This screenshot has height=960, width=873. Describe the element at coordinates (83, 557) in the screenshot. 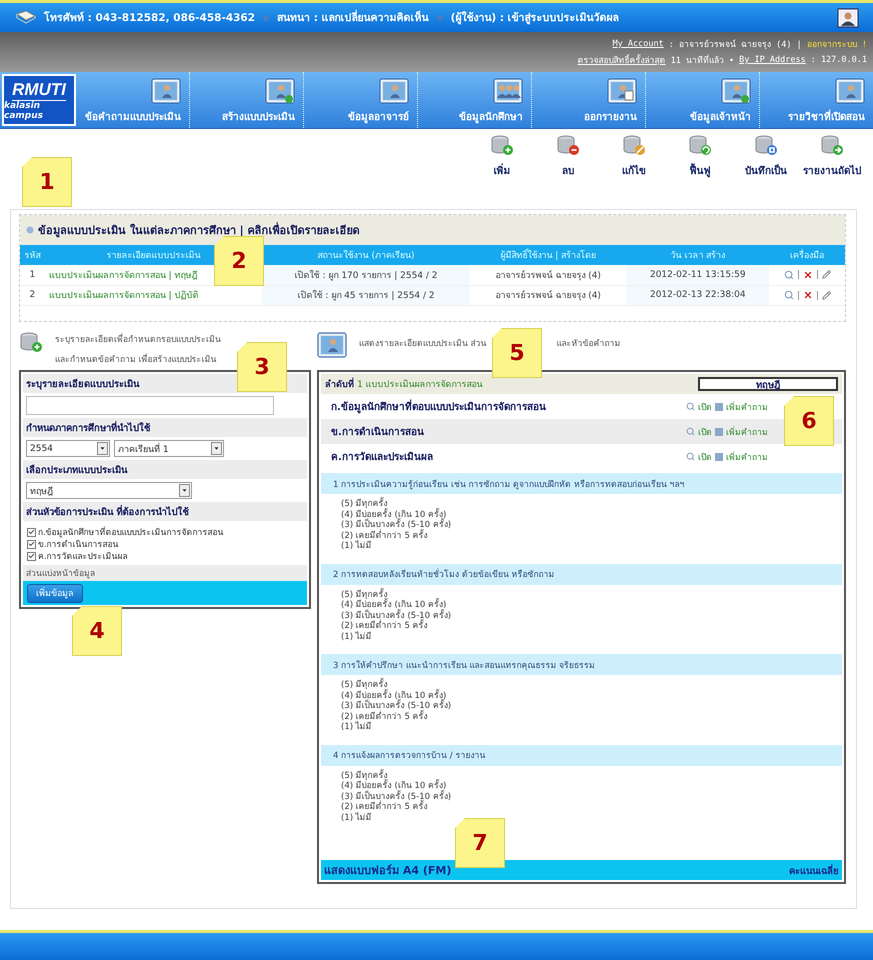

I see `checkbox-label: ค.การวัดและประเมินผล` at that location.